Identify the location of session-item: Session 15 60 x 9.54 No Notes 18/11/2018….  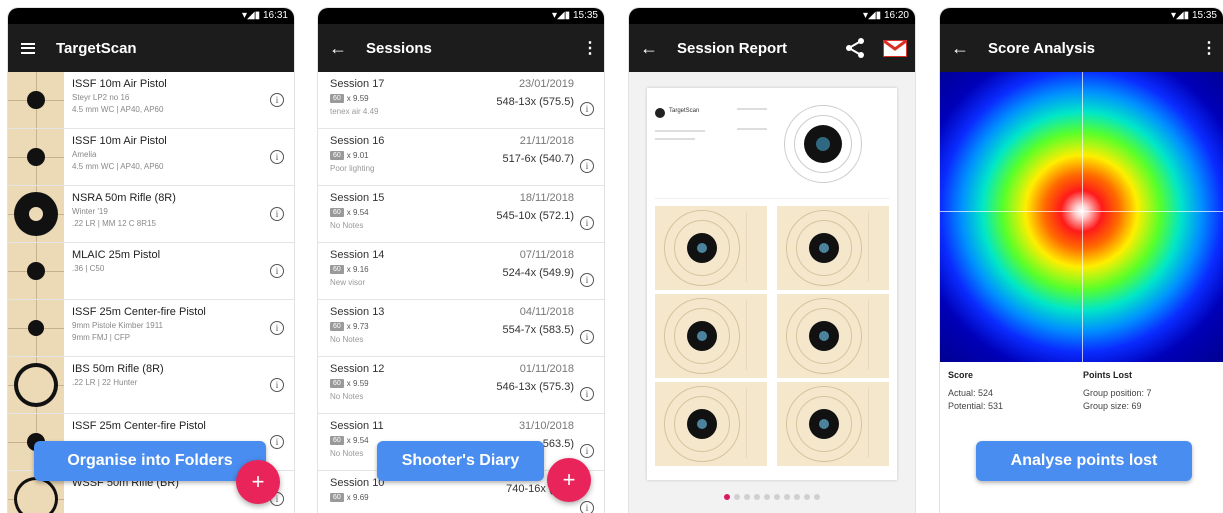
(461, 214).